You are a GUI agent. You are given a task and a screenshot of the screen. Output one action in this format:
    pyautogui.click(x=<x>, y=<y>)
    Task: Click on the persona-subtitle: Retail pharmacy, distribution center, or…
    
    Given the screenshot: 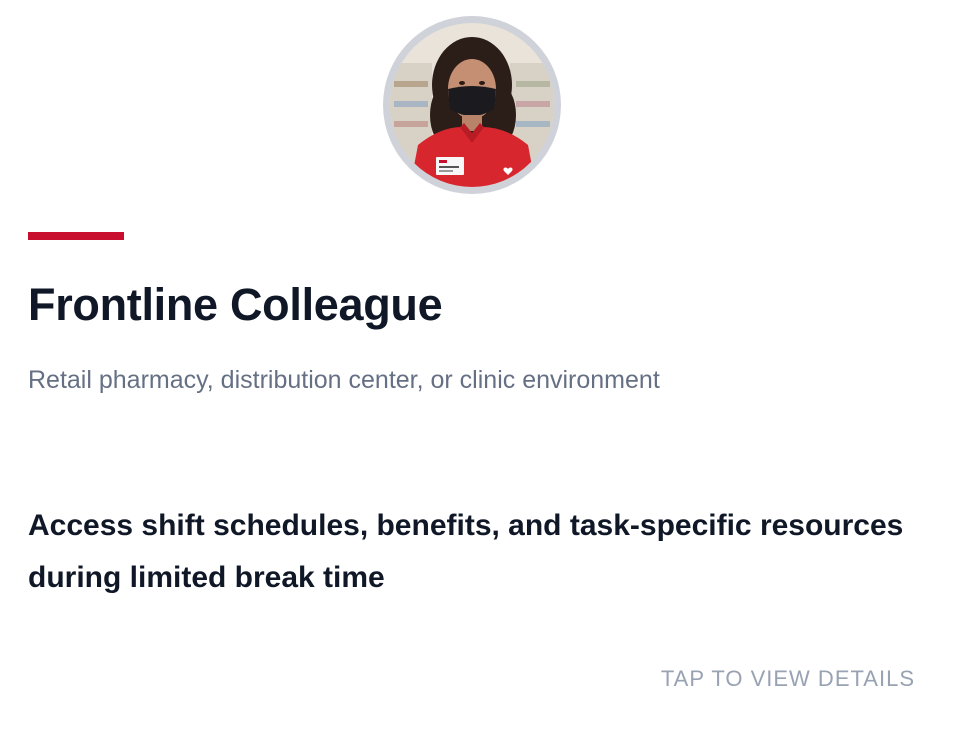 What is the action you would take?
    pyautogui.click(x=344, y=380)
    